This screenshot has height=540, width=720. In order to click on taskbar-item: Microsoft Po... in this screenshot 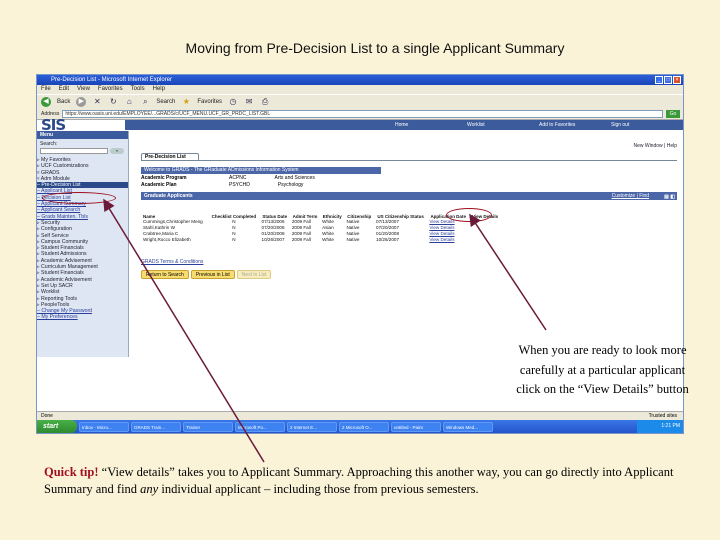, I will do `click(260, 426)`.